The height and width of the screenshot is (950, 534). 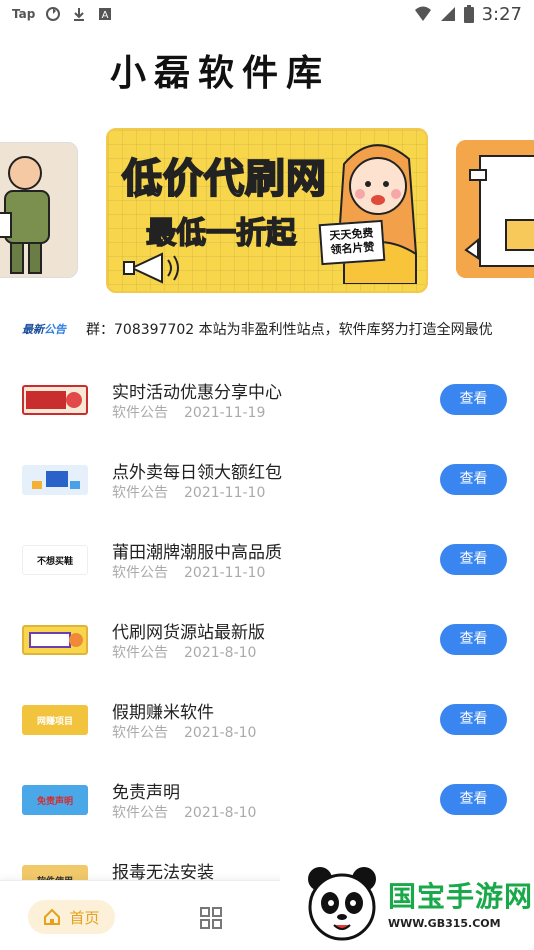 I want to click on status-time: 3:27, so click(x=501, y=14).